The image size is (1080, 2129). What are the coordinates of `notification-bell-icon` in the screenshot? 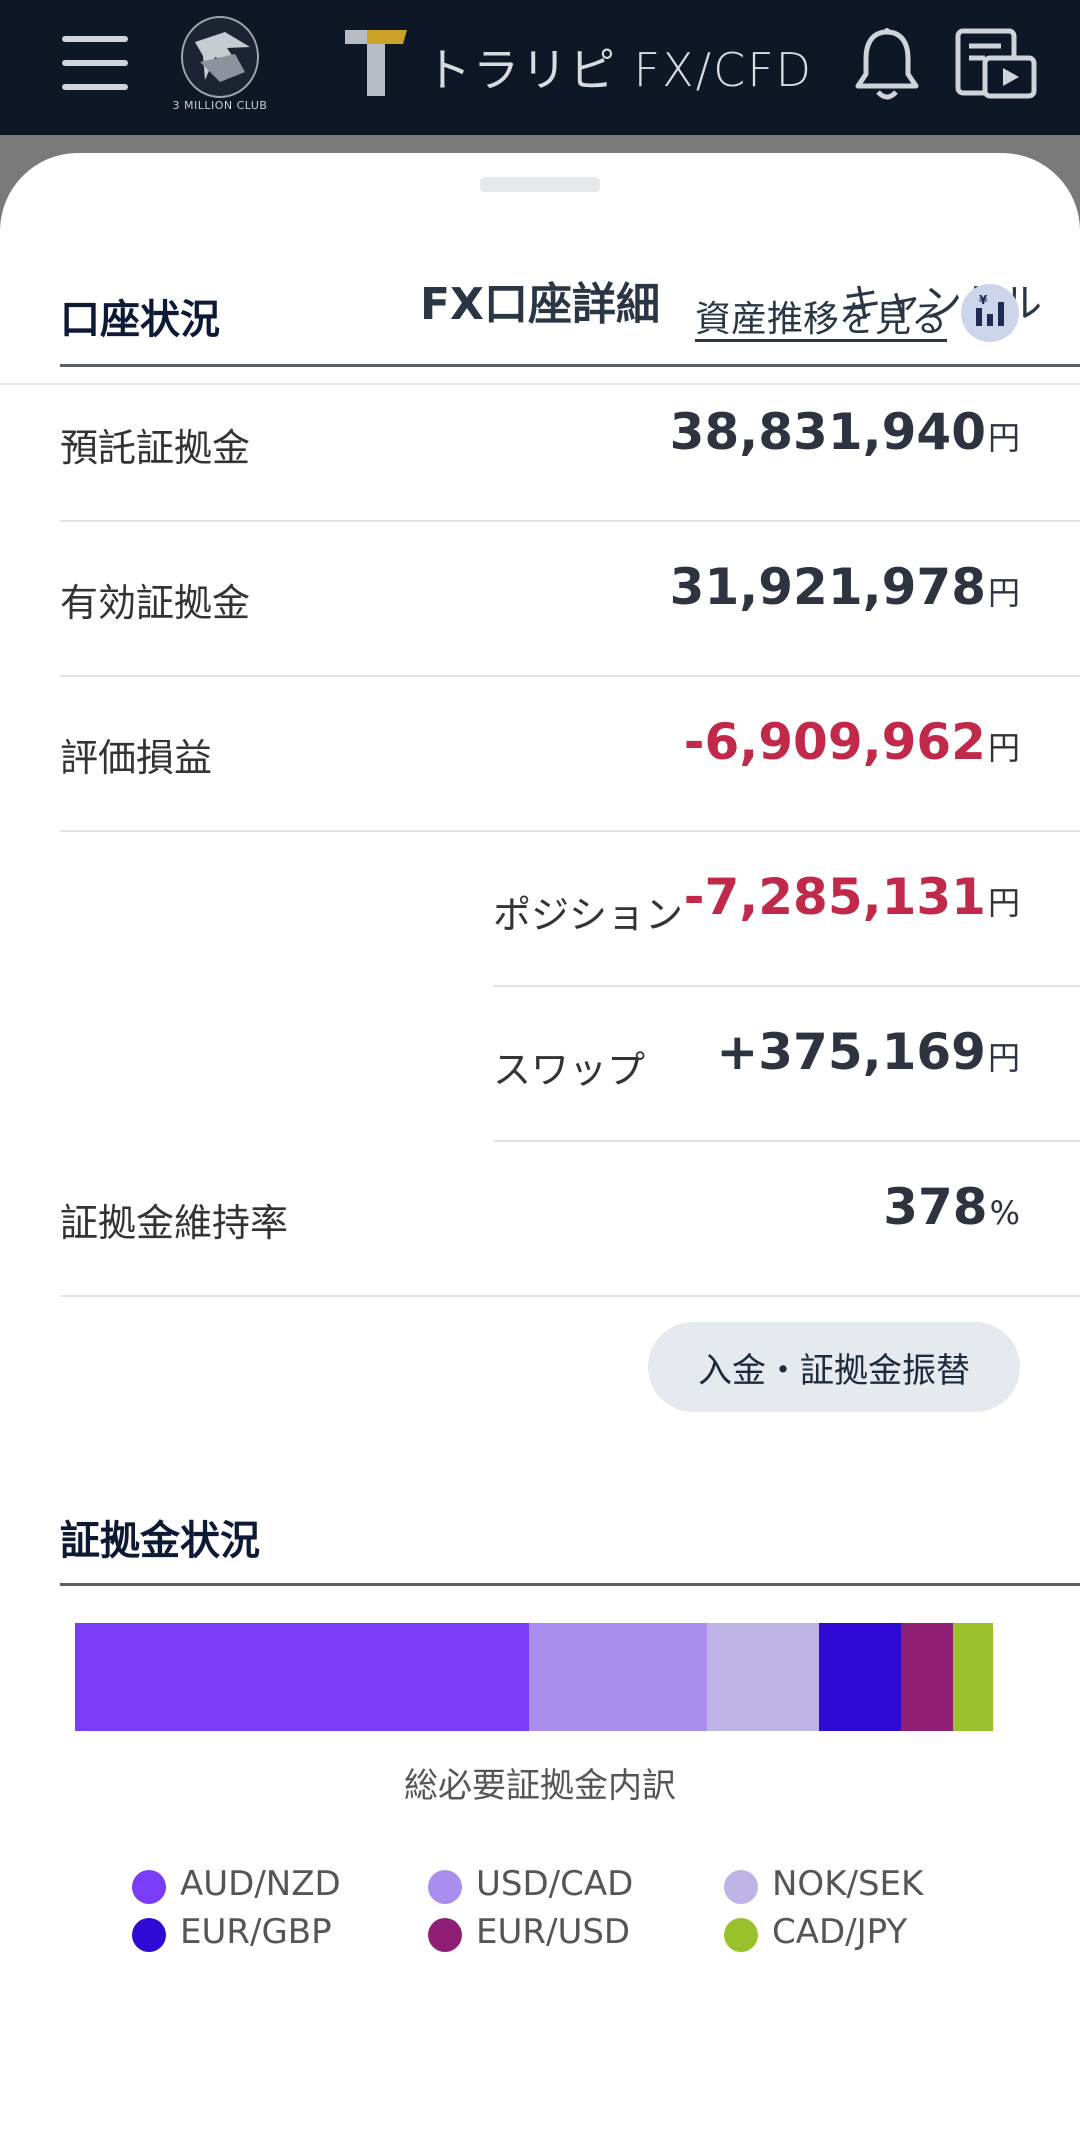 It's located at (887, 64).